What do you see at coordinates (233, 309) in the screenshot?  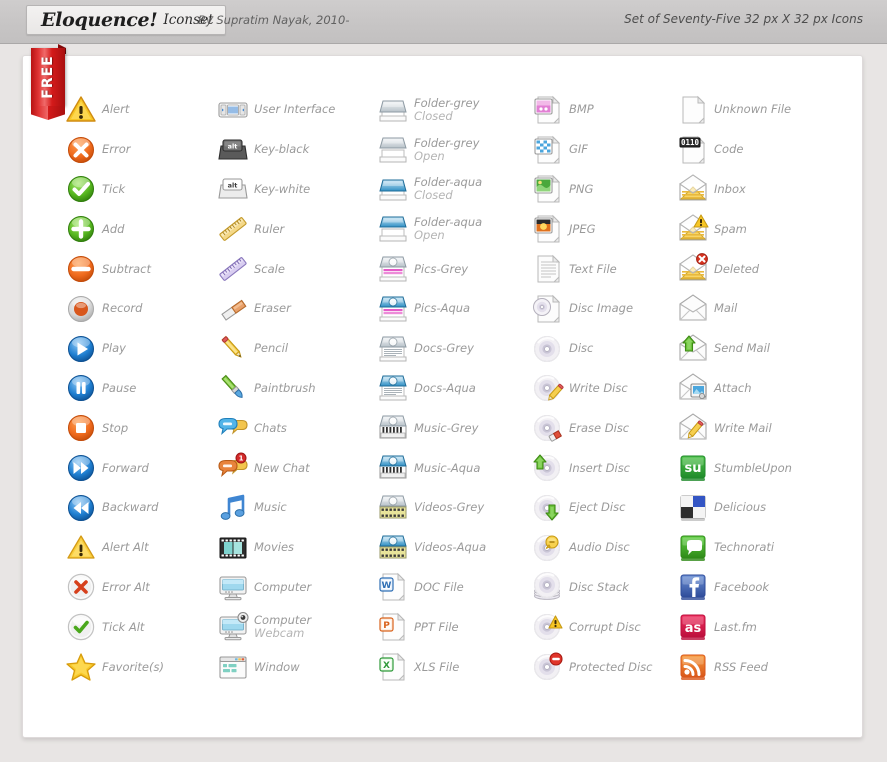 I see `eraser-icon` at bounding box center [233, 309].